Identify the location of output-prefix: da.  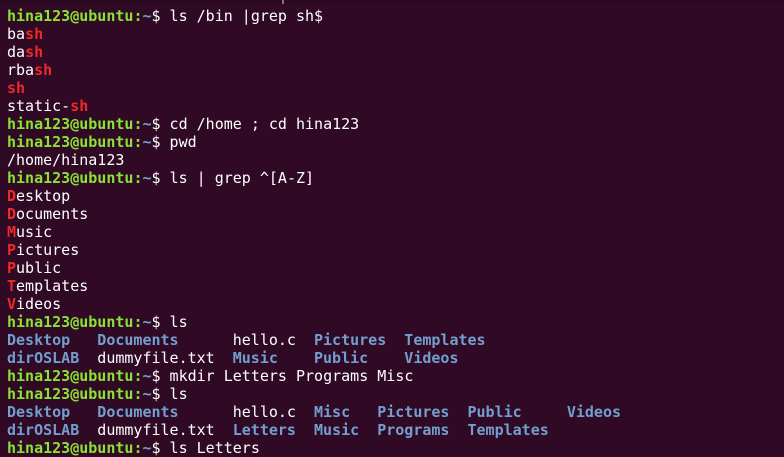
(16, 52).